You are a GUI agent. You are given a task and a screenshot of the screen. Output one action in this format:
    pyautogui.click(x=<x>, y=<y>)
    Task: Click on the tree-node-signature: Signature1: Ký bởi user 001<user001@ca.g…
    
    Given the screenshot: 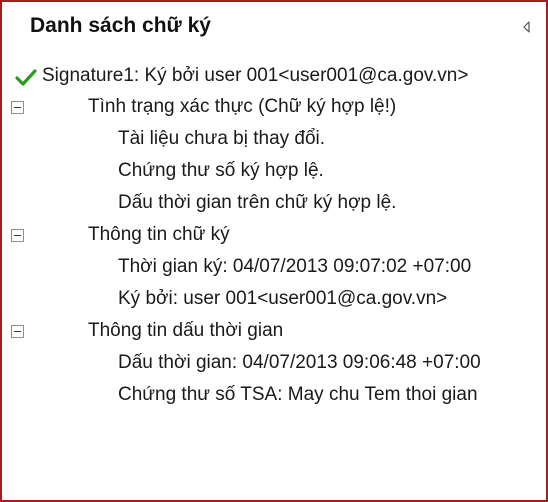 What is the action you would take?
    pyautogui.click(x=275, y=76)
    